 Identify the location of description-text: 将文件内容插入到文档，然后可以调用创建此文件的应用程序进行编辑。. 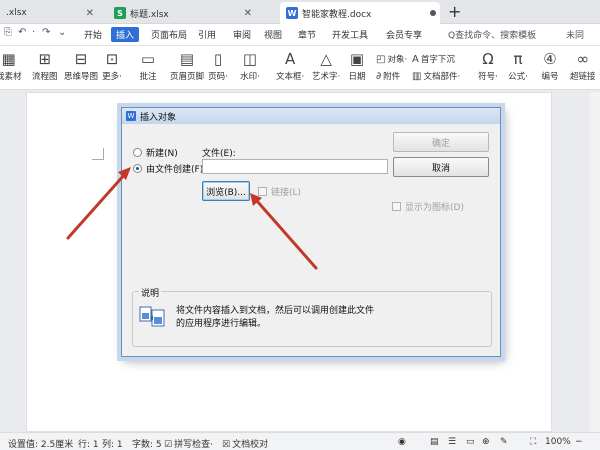
(275, 317).